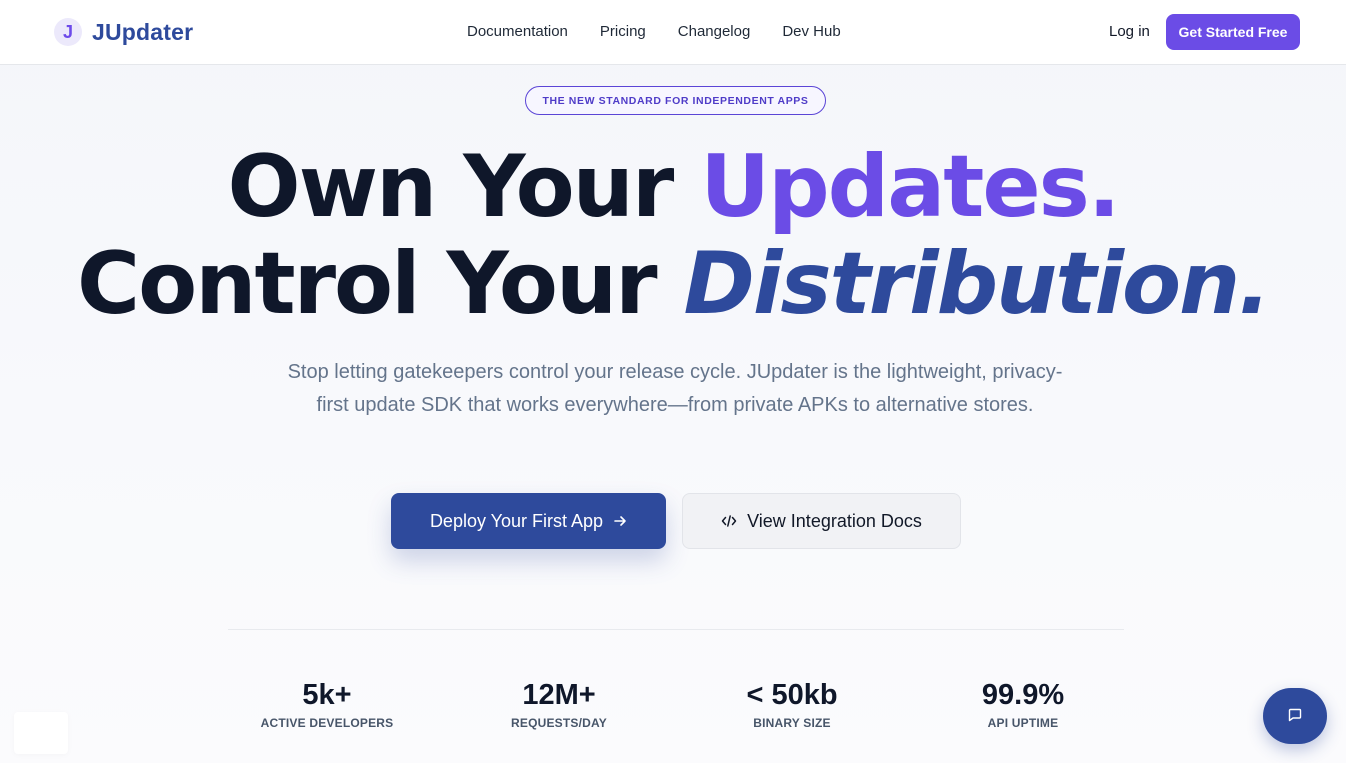  I want to click on nav-link-changelog: Changelog, so click(714, 31).